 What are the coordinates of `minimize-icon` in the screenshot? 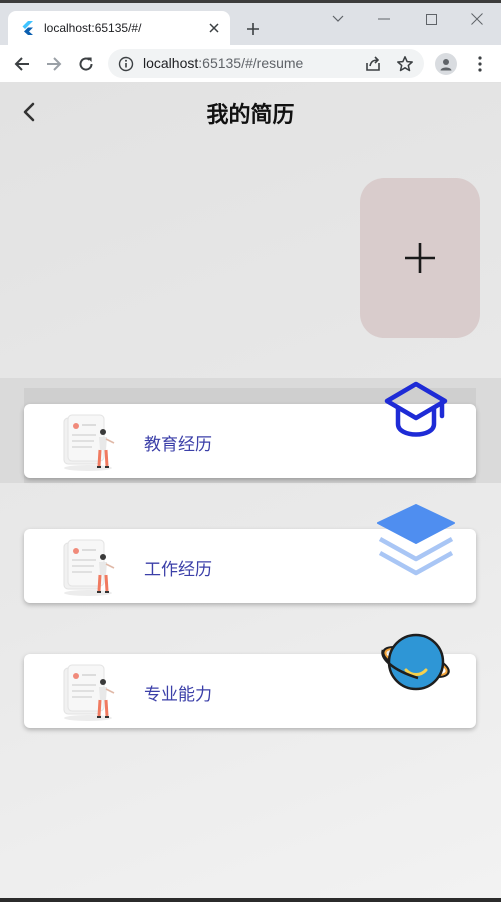 It's located at (384, 19).